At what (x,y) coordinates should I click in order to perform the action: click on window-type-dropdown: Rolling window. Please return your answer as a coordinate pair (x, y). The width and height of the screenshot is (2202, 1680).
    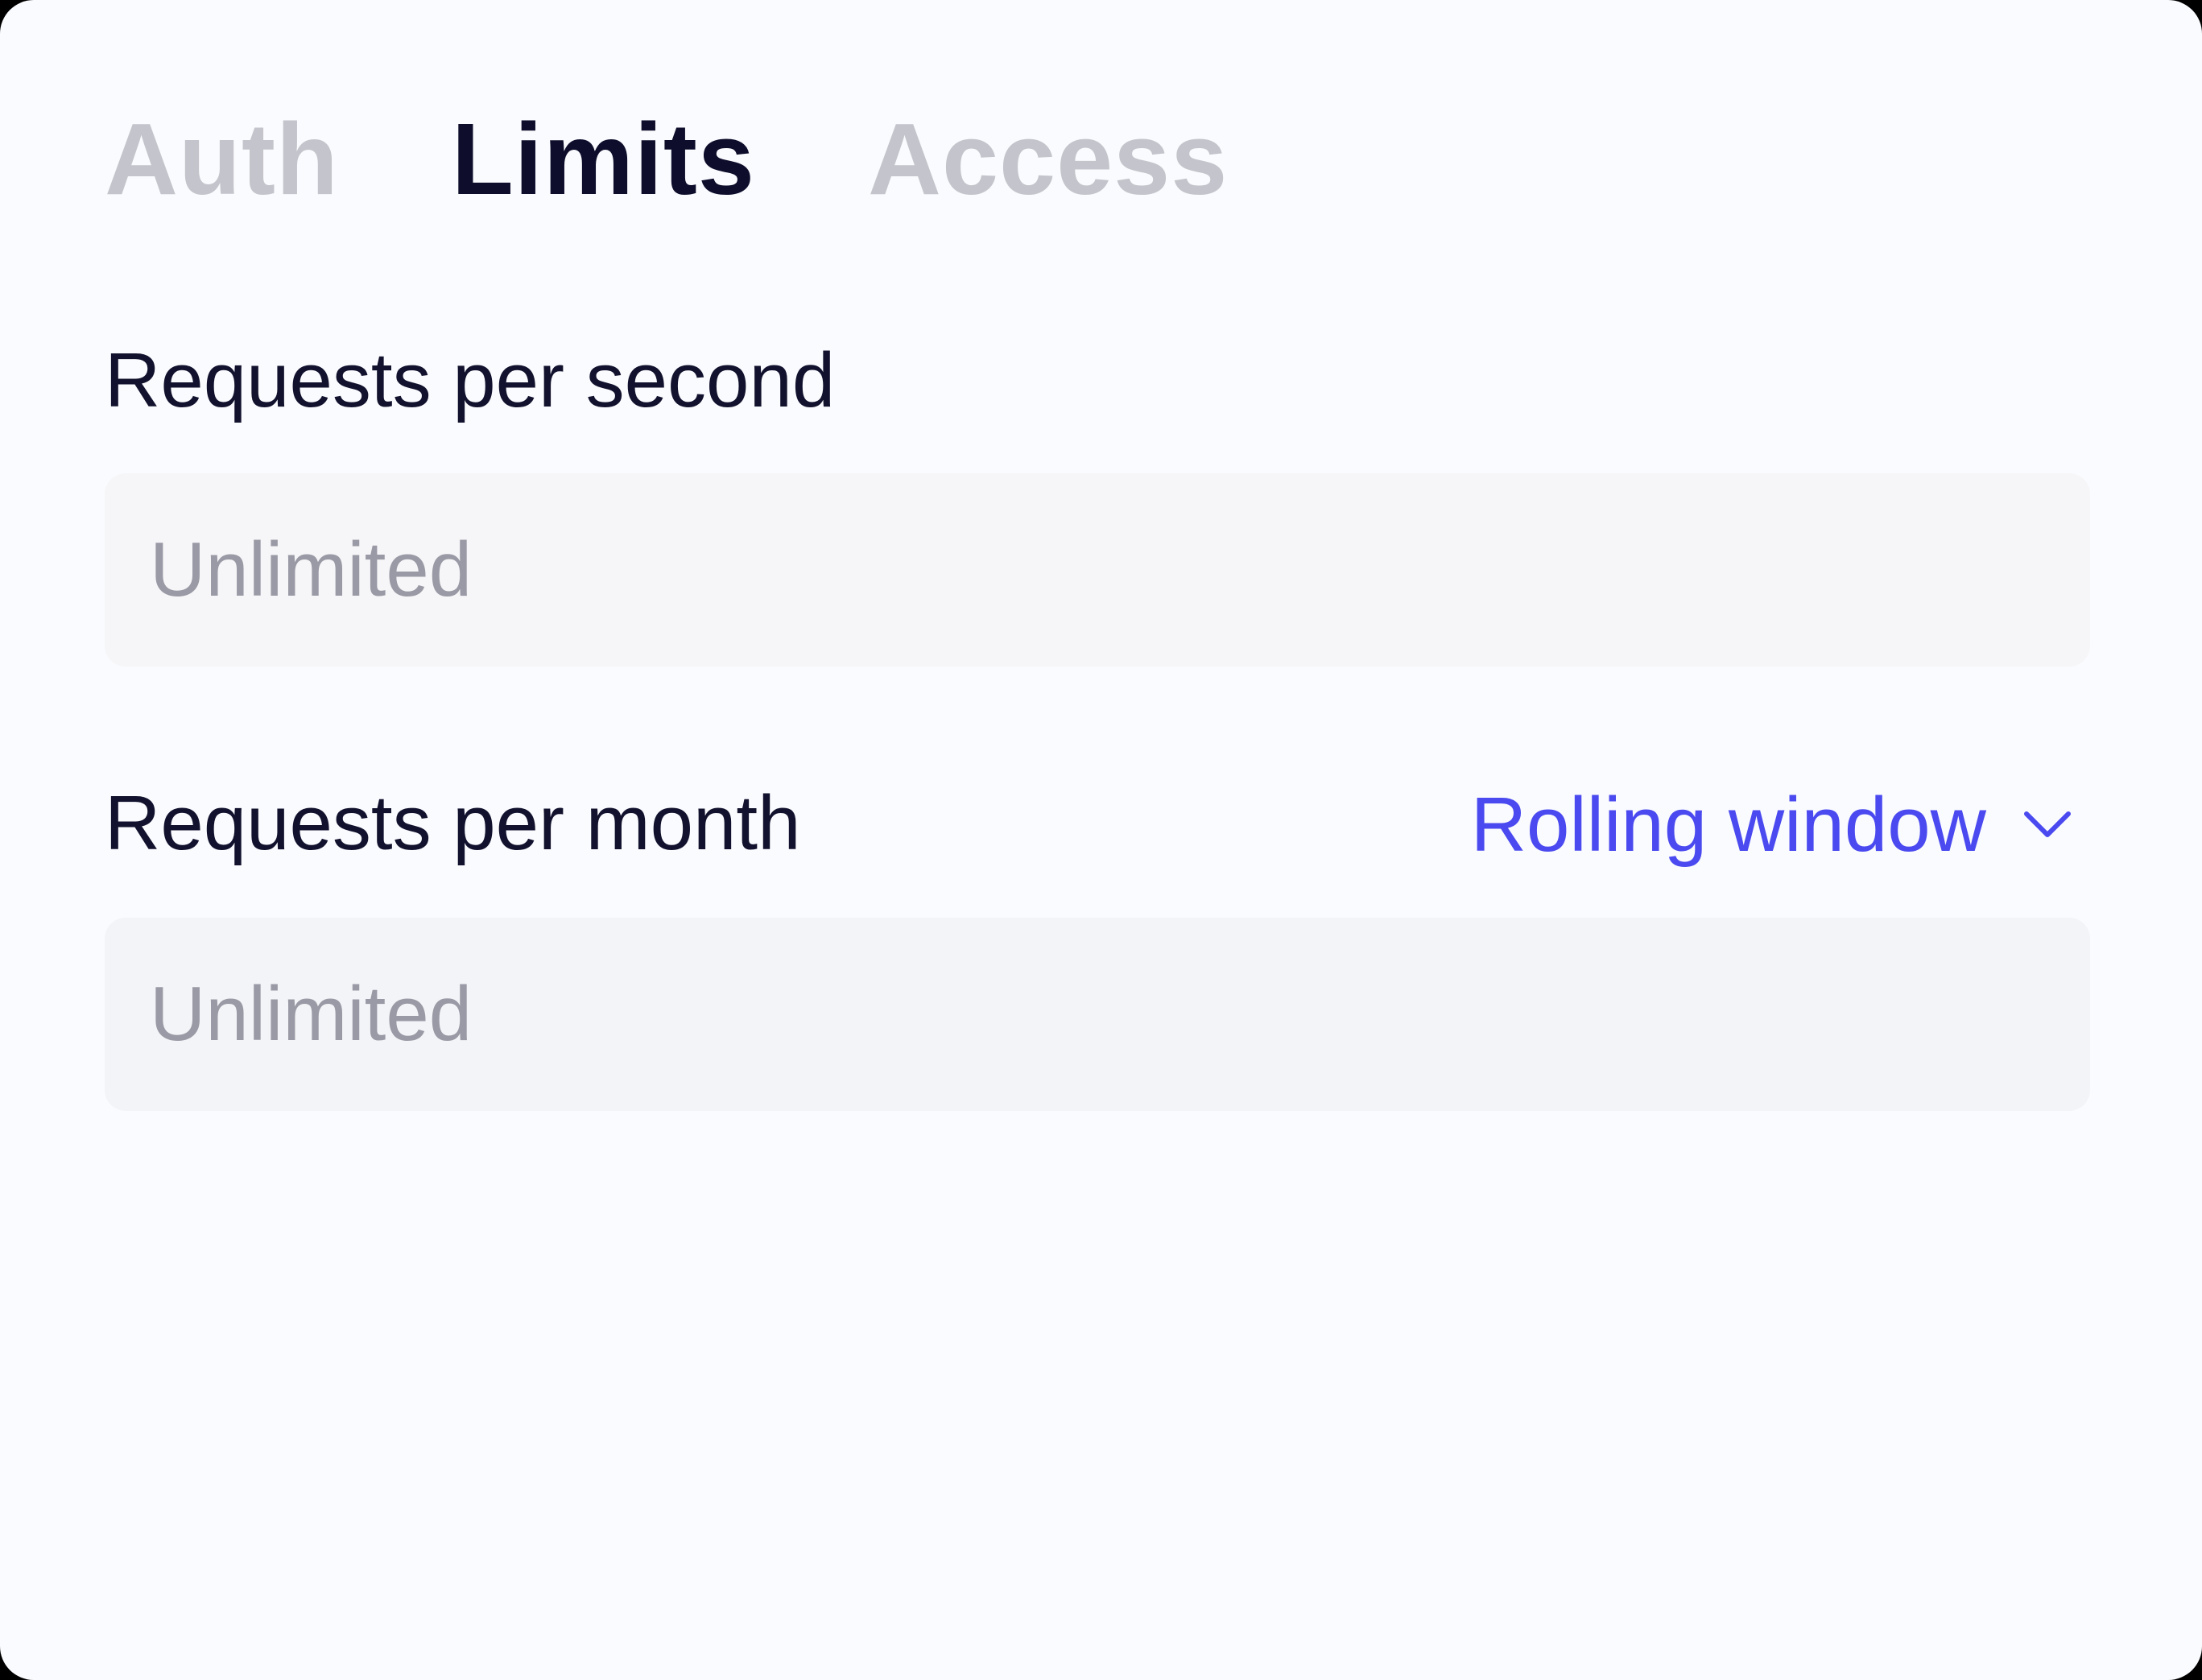
    Looking at the image, I should click on (1772, 825).